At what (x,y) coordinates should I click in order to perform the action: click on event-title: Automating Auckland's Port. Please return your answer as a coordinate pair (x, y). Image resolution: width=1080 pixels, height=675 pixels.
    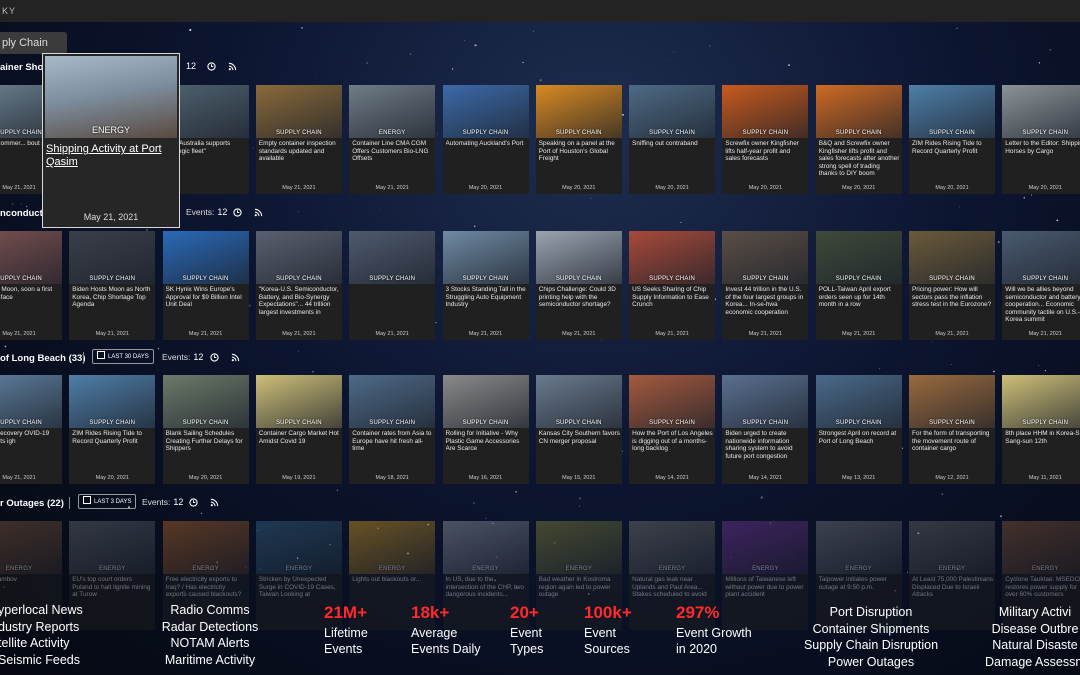
    Looking at the image, I should click on (486, 159).